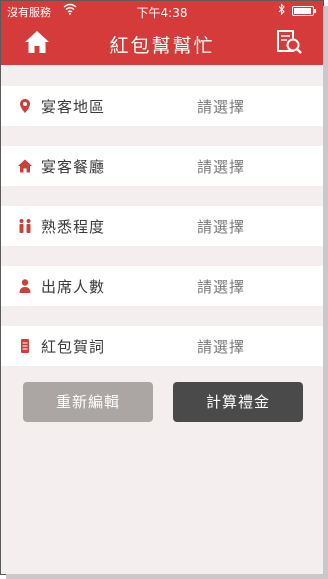 The height and width of the screenshot is (579, 328). What do you see at coordinates (73, 107) in the screenshot?
I see `row-label: 宴客地區` at bounding box center [73, 107].